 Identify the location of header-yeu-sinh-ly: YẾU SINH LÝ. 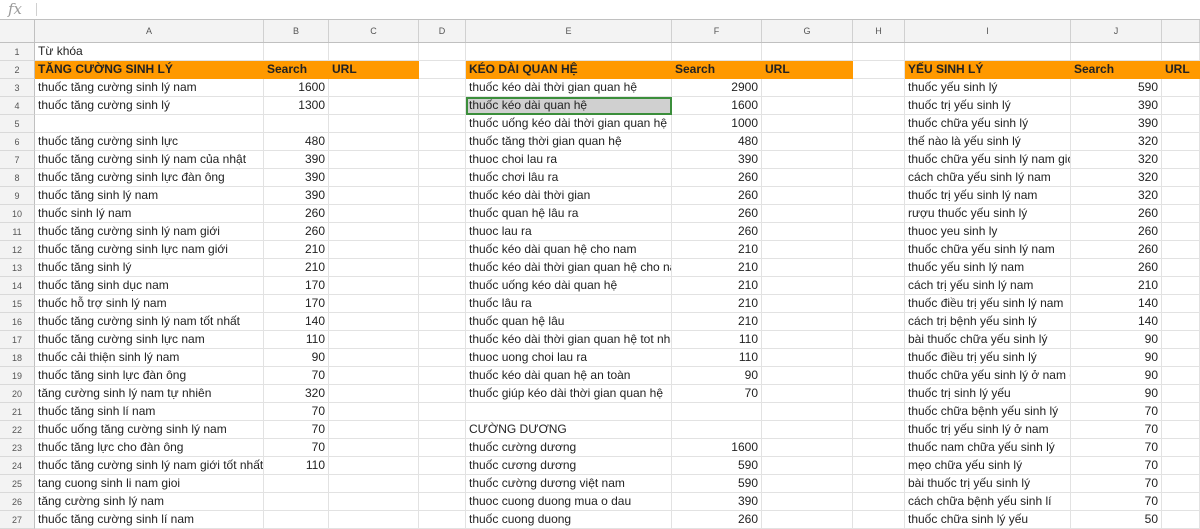
(988, 70).